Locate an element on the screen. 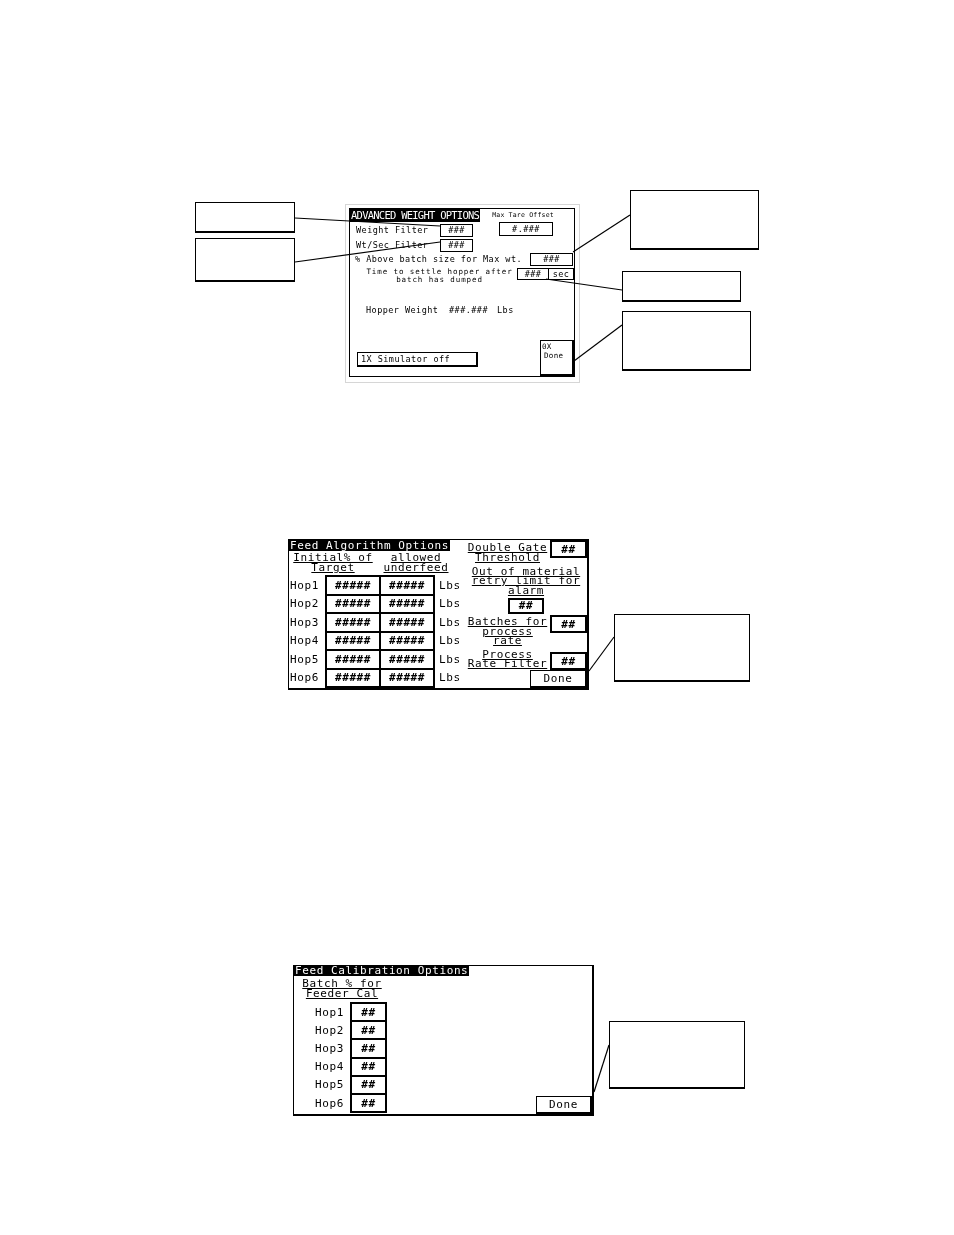 The height and width of the screenshot is (1235, 954). screen-title: ADVANCED WEIGHT OPTIONS is located at coordinates (415, 215).